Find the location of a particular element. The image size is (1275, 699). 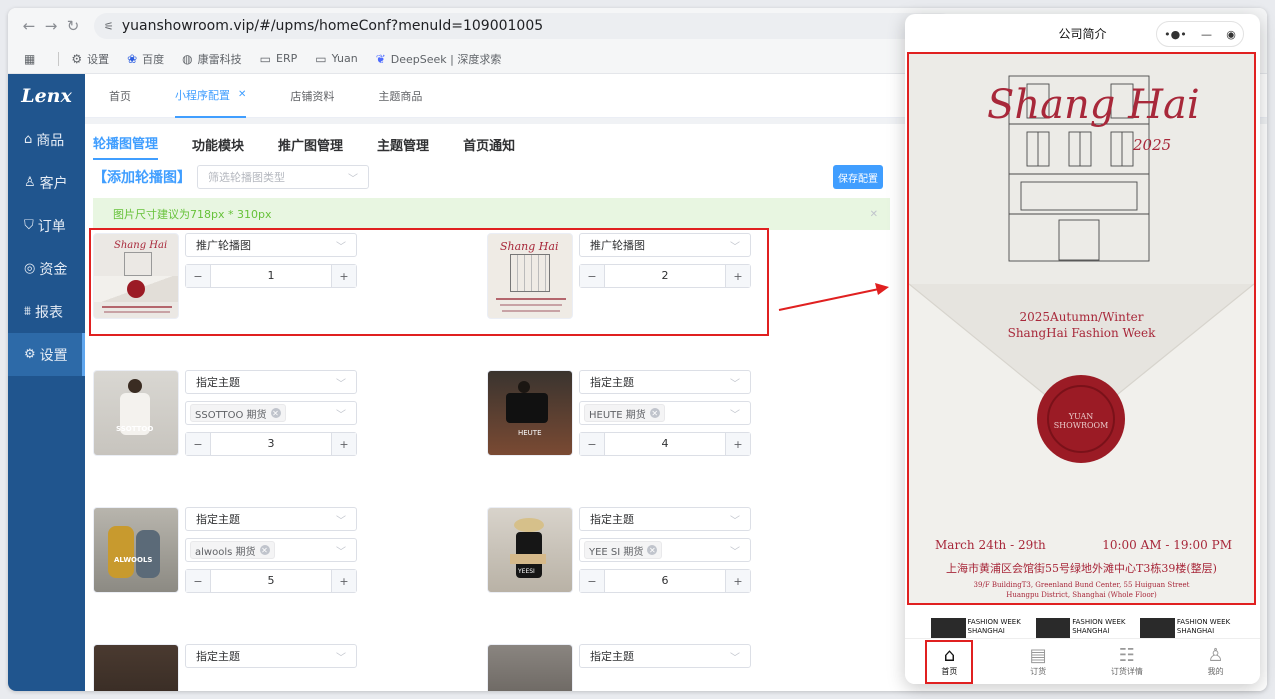

carousel-type-filter: 筛选轮播图类型 ﹀ is located at coordinates (283, 177).